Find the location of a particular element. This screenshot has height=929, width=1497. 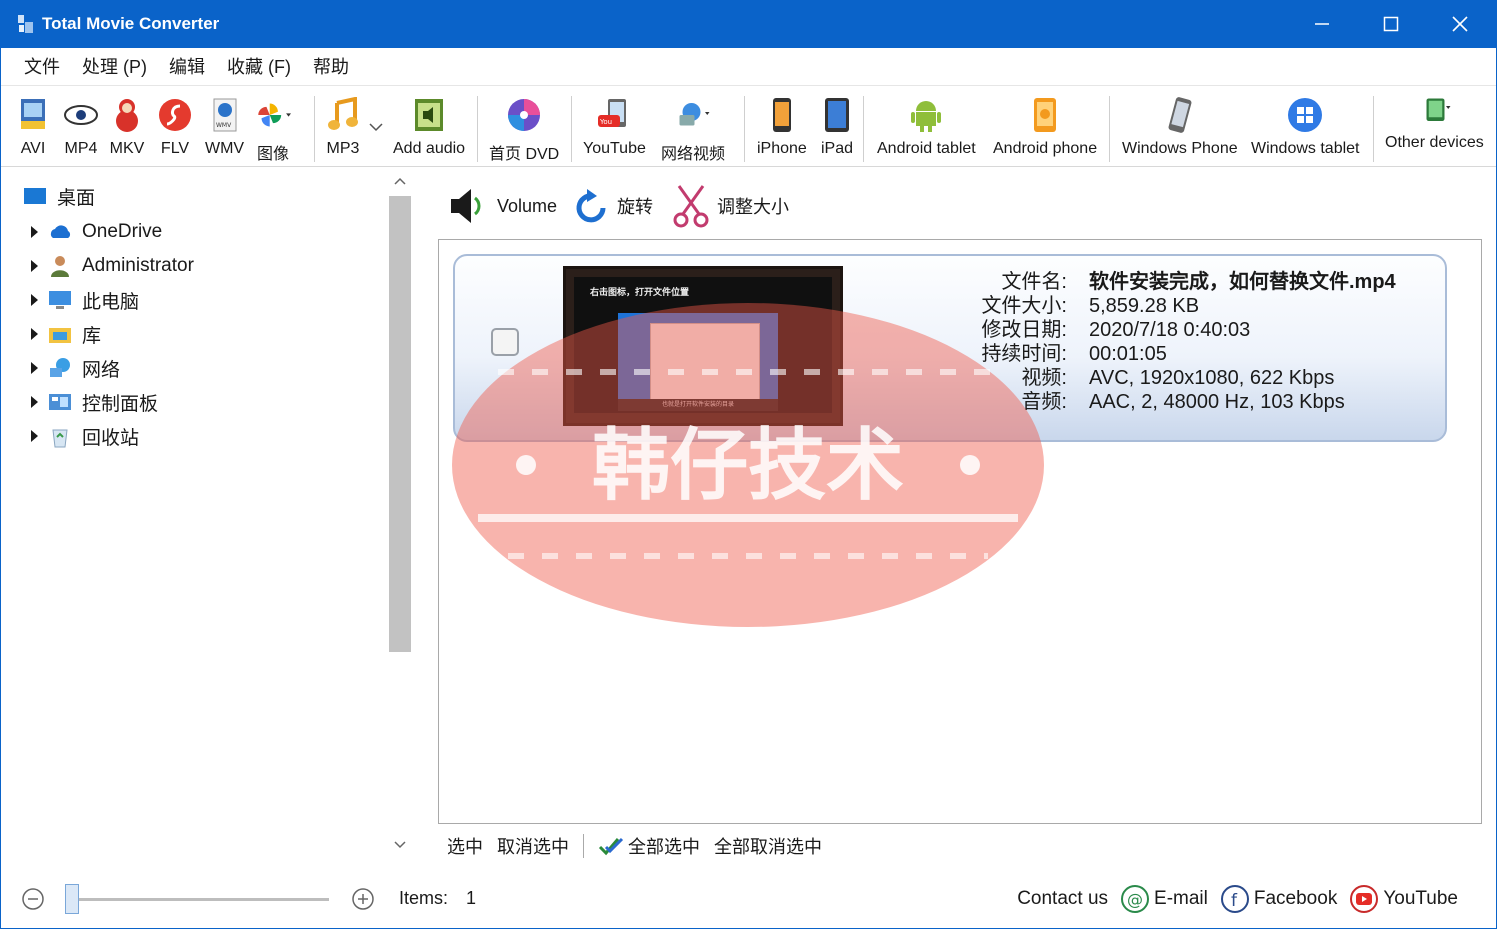

dvd-button: 首页 DVD is located at coordinates (524, 130).